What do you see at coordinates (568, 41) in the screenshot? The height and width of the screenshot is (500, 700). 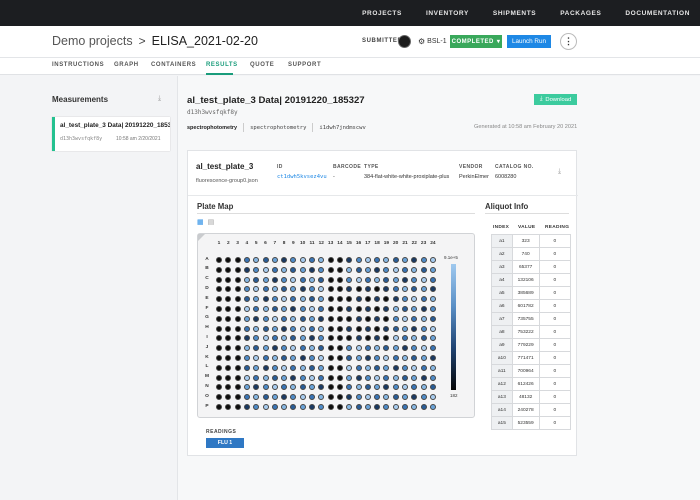 I see `more-options-button: ⋮` at bounding box center [568, 41].